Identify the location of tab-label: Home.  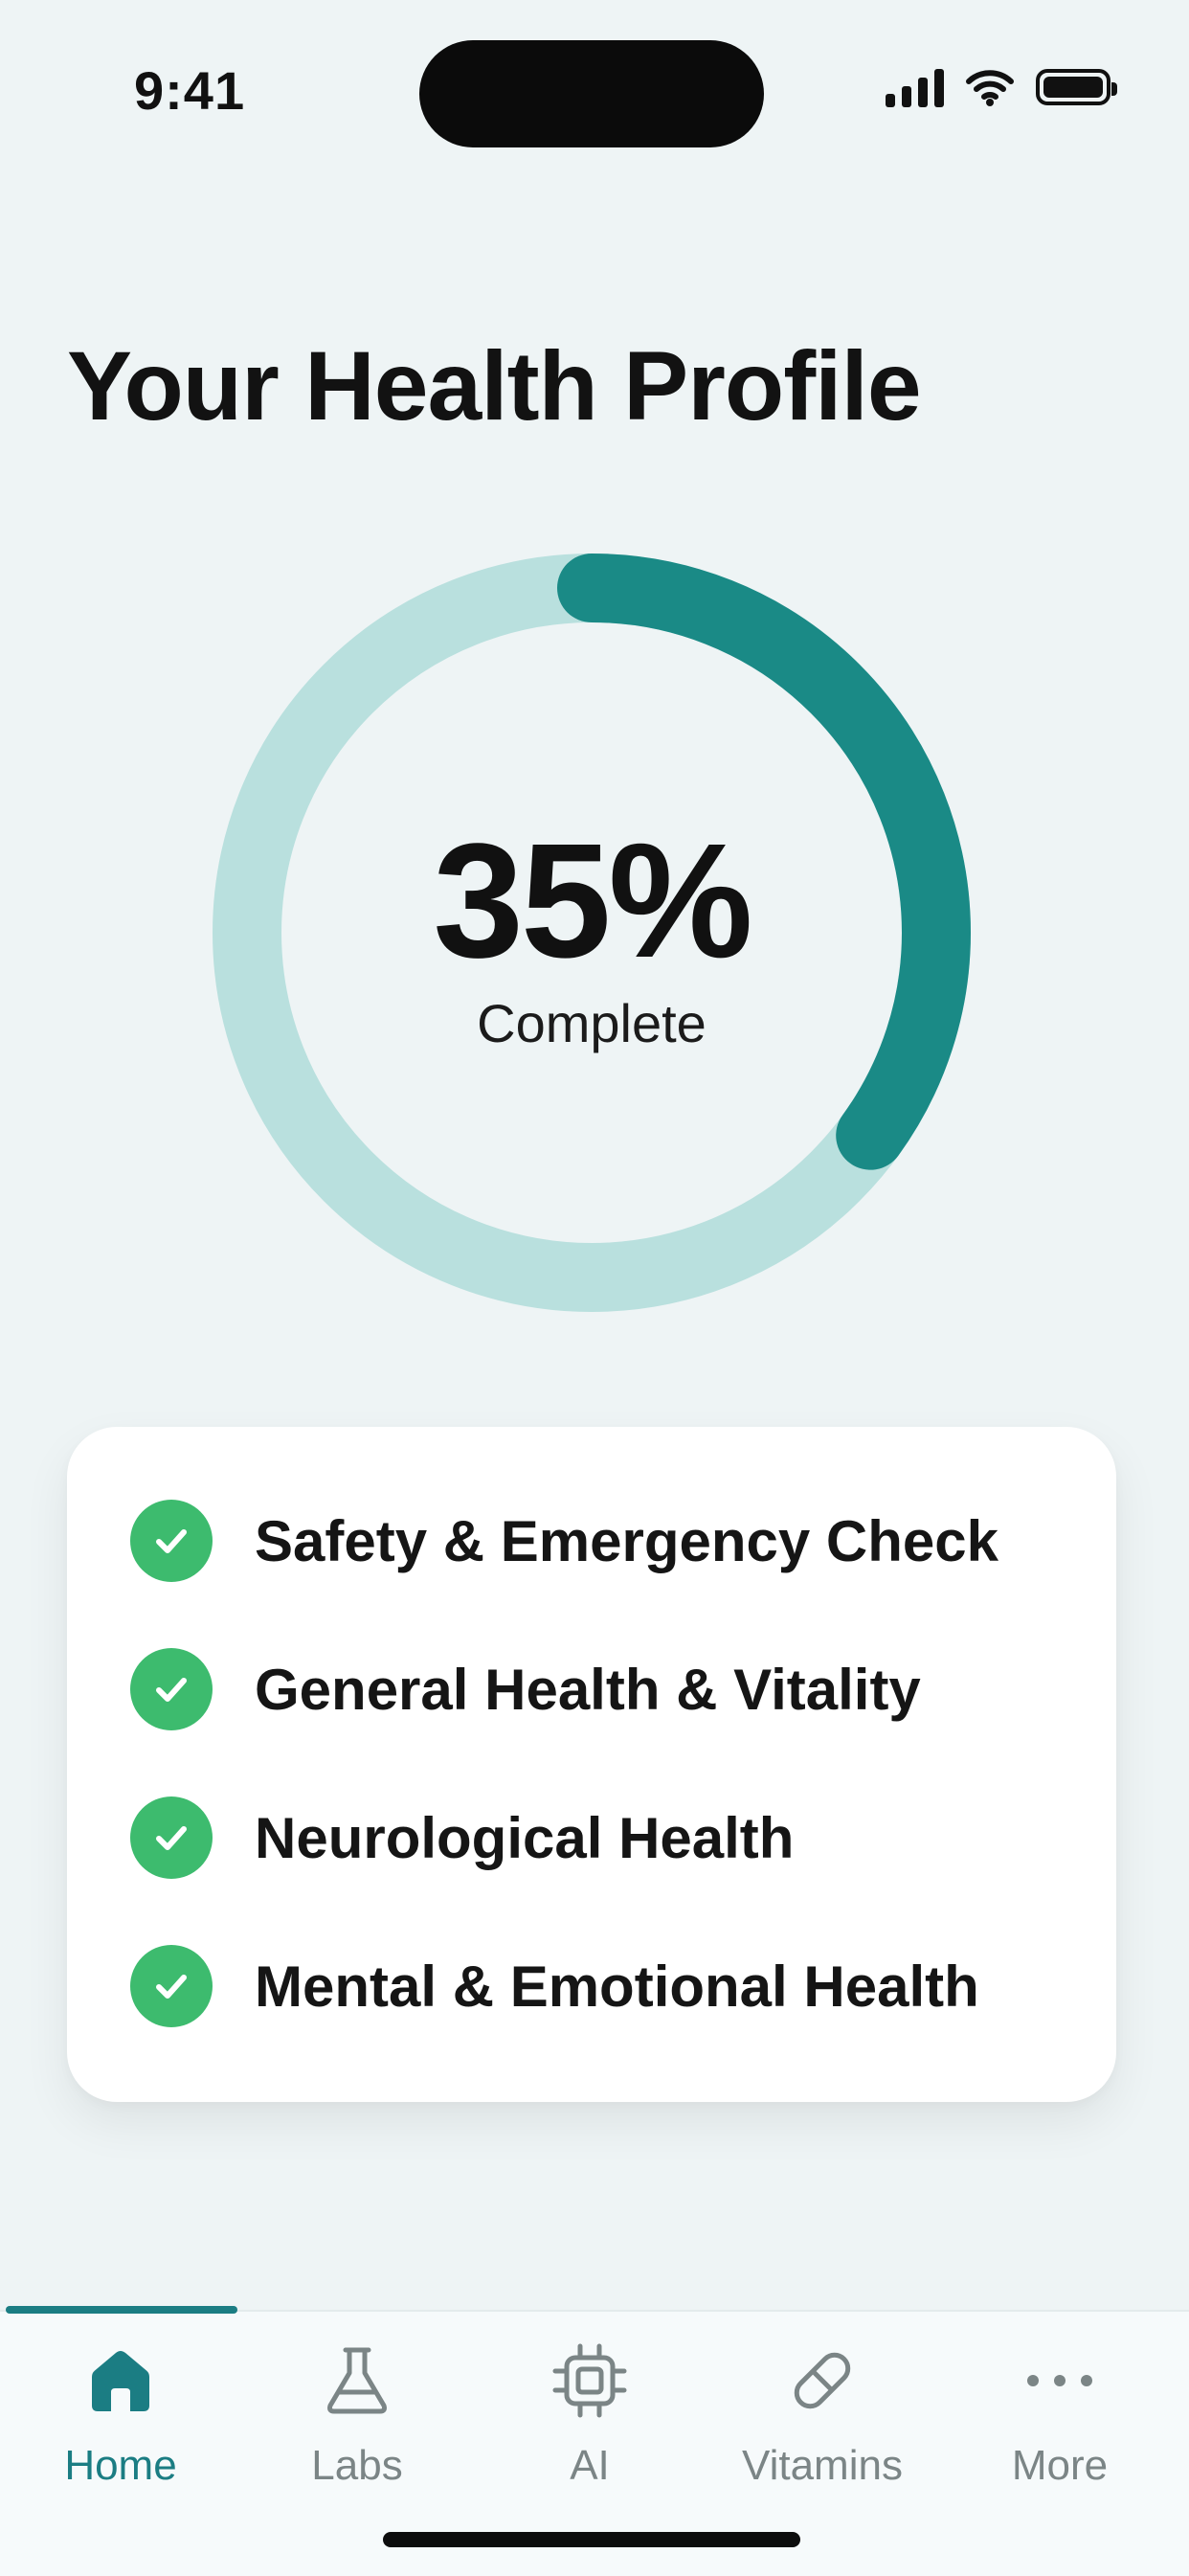
(120, 2465).